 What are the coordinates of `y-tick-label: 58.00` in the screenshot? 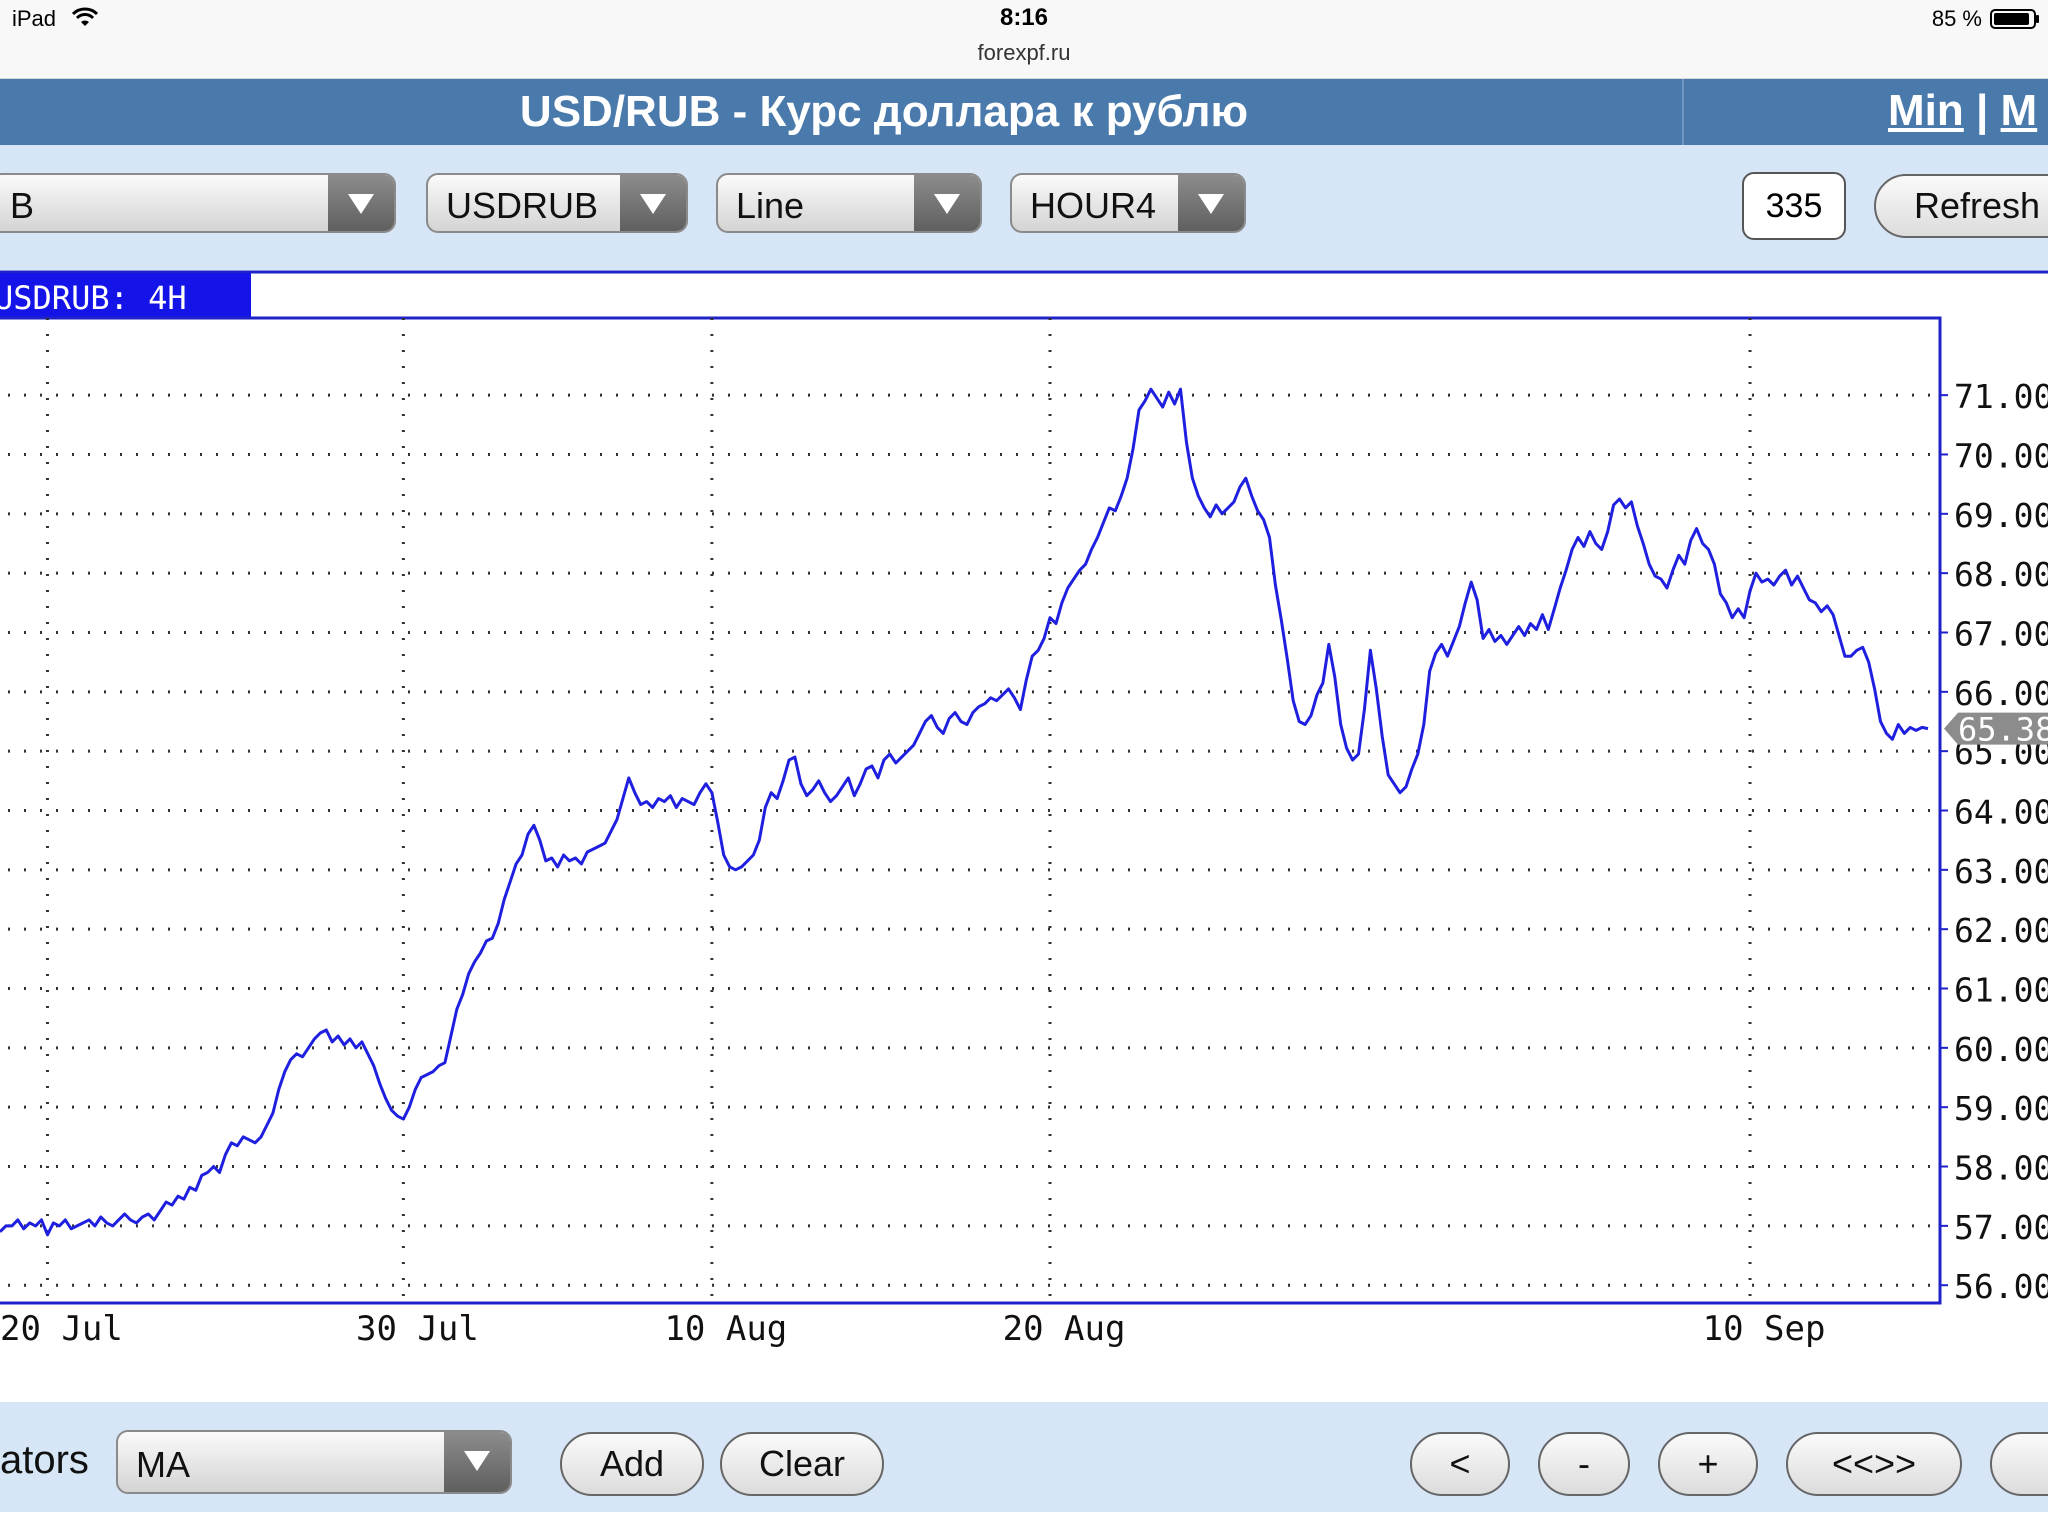 It's located at (2001, 1168).